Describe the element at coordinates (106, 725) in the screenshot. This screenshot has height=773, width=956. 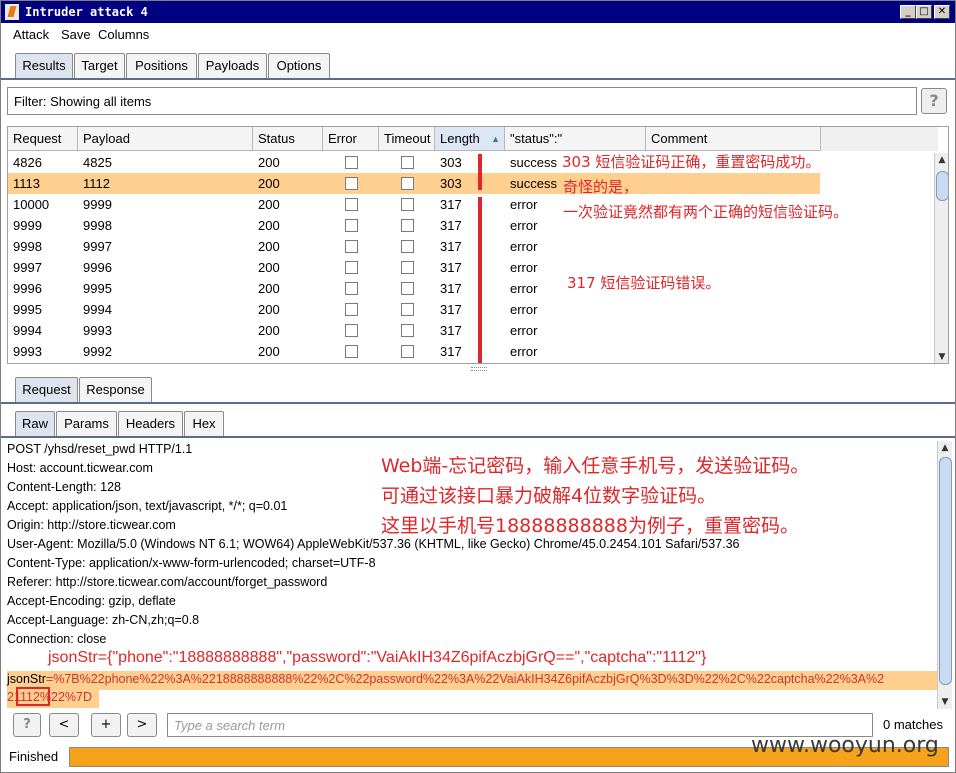
I see `add-button: +` at that location.